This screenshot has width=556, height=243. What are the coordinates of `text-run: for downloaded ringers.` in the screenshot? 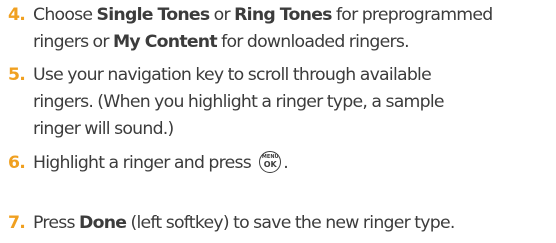 It's located at (312, 42).